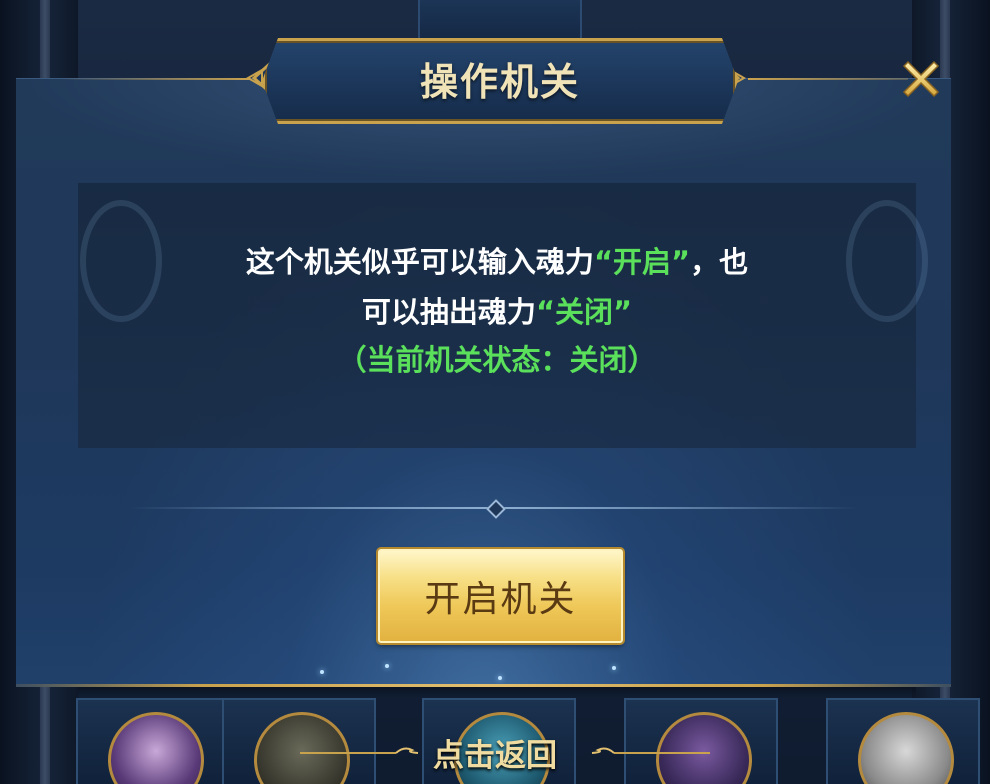 This screenshot has height=784, width=990. What do you see at coordinates (495, 753) in the screenshot?
I see `back-button: 点击返回` at bounding box center [495, 753].